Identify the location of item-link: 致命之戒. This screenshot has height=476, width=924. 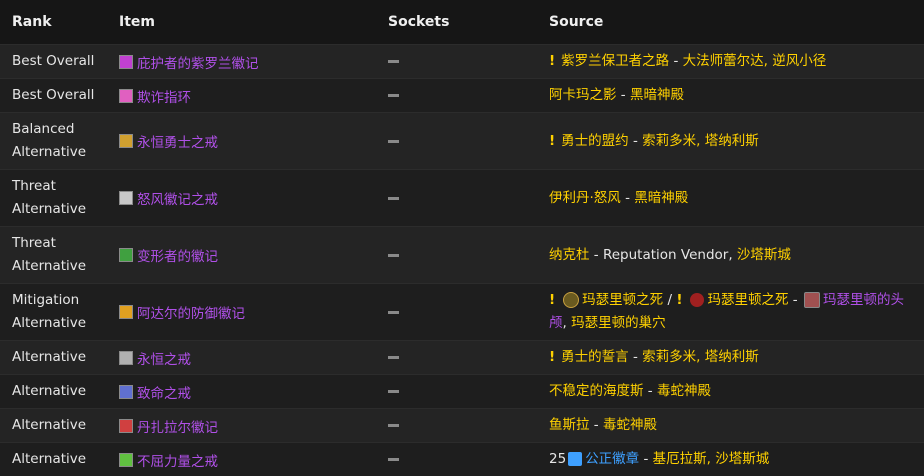
(164, 392).